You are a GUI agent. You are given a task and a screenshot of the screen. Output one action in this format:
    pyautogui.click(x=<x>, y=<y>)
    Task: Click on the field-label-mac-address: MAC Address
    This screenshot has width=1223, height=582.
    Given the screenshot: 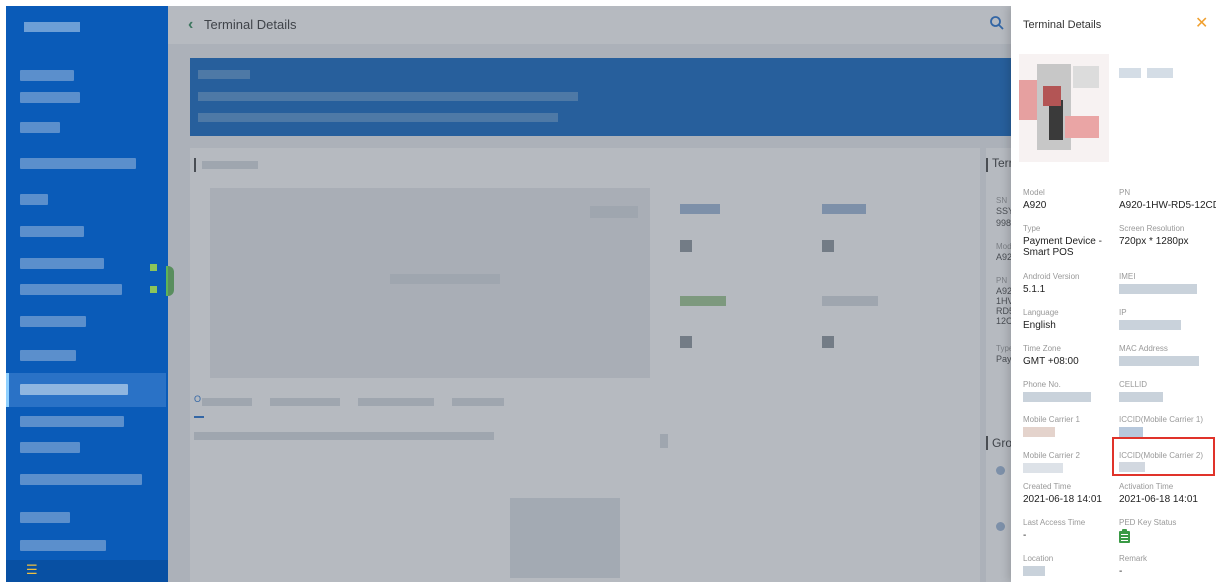 What is the action you would take?
    pyautogui.click(x=1143, y=348)
    